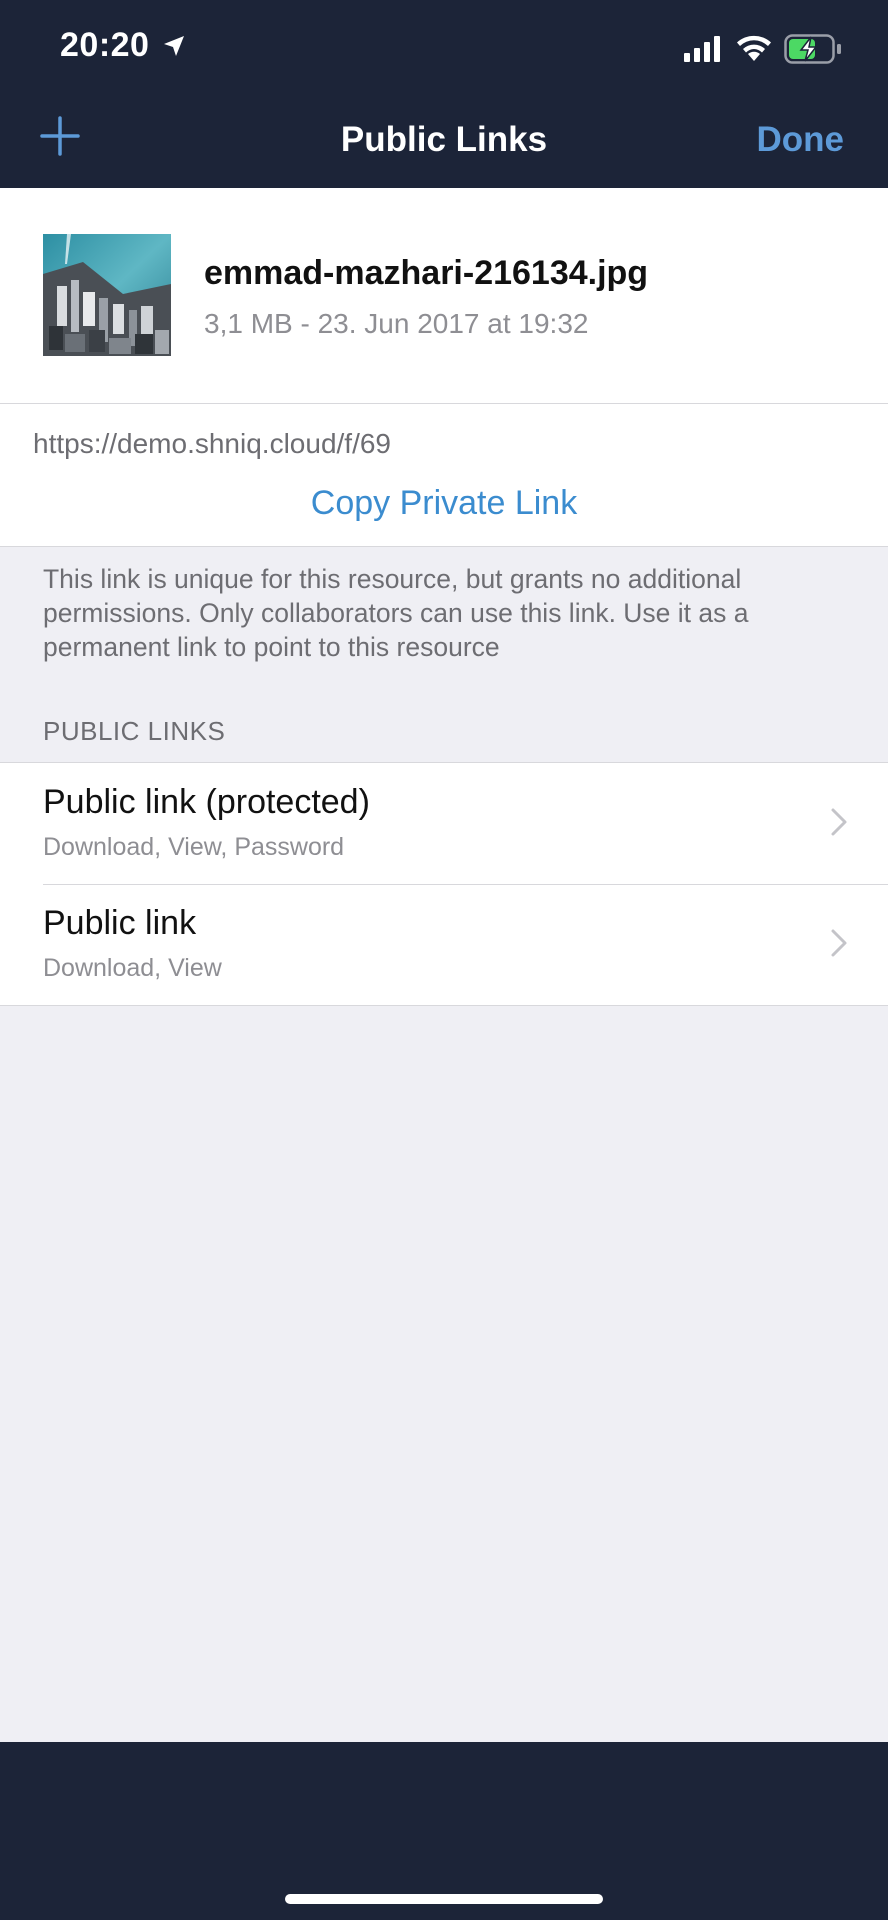 This screenshot has width=888, height=1920. I want to click on done-button: Done, so click(801, 140).